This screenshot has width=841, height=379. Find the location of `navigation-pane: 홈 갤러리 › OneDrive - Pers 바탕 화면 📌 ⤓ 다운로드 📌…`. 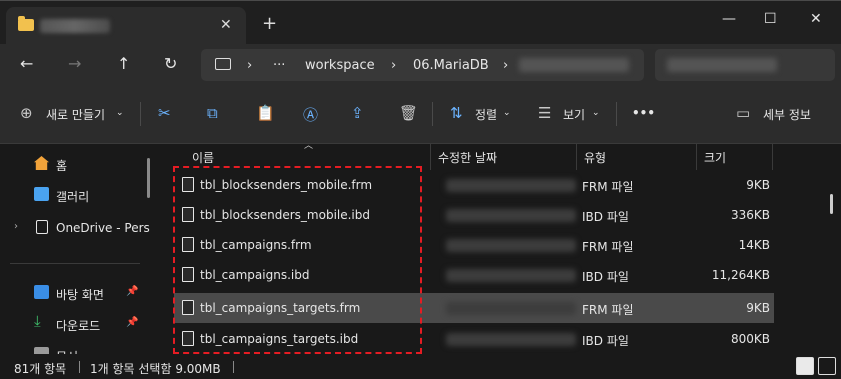

navigation-pane: 홈 갤러리 › OneDrive - Pers 바탕 화면 📌 ⤓ 다운로드 📌… is located at coordinates (75, 254).